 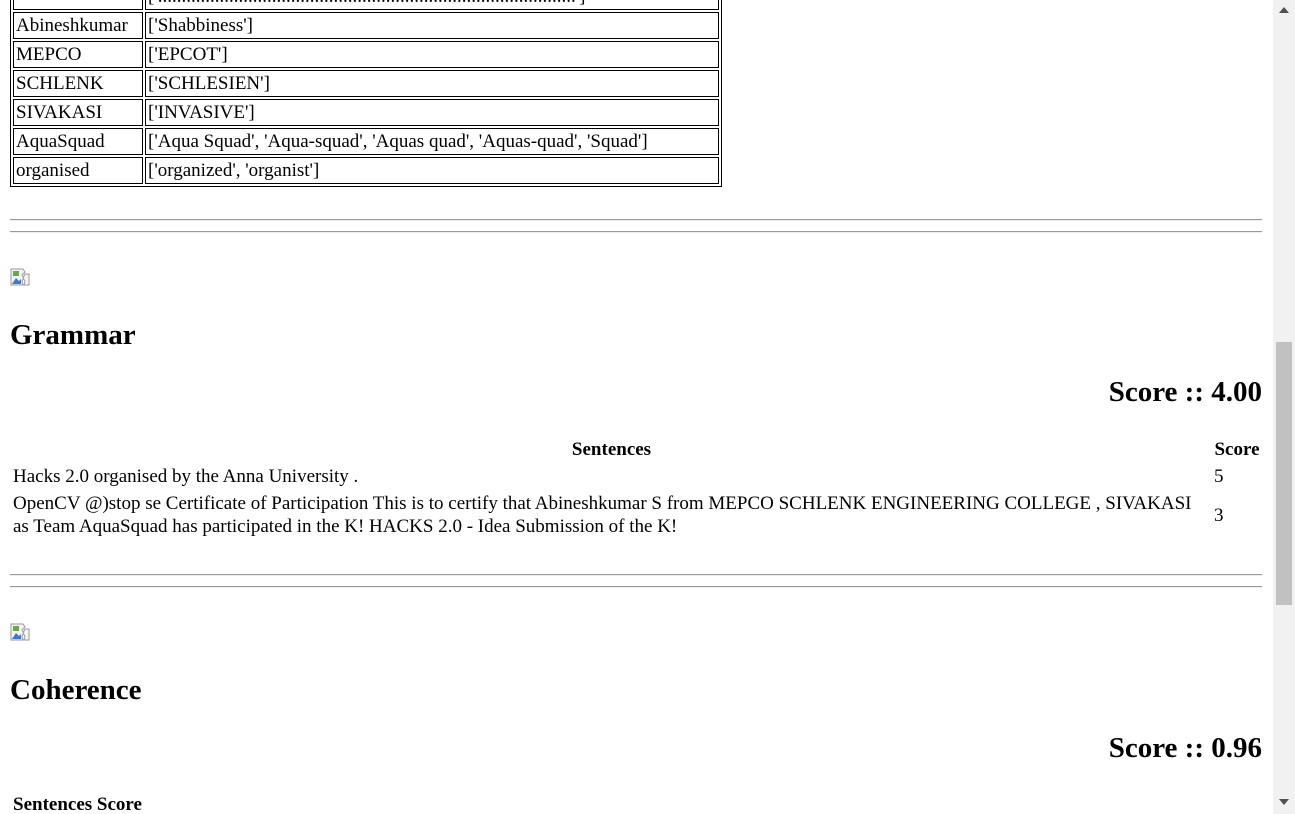 What do you see at coordinates (1284, 473) in the screenshot?
I see `scrollbar-thumb` at bounding box center [1284, 473].